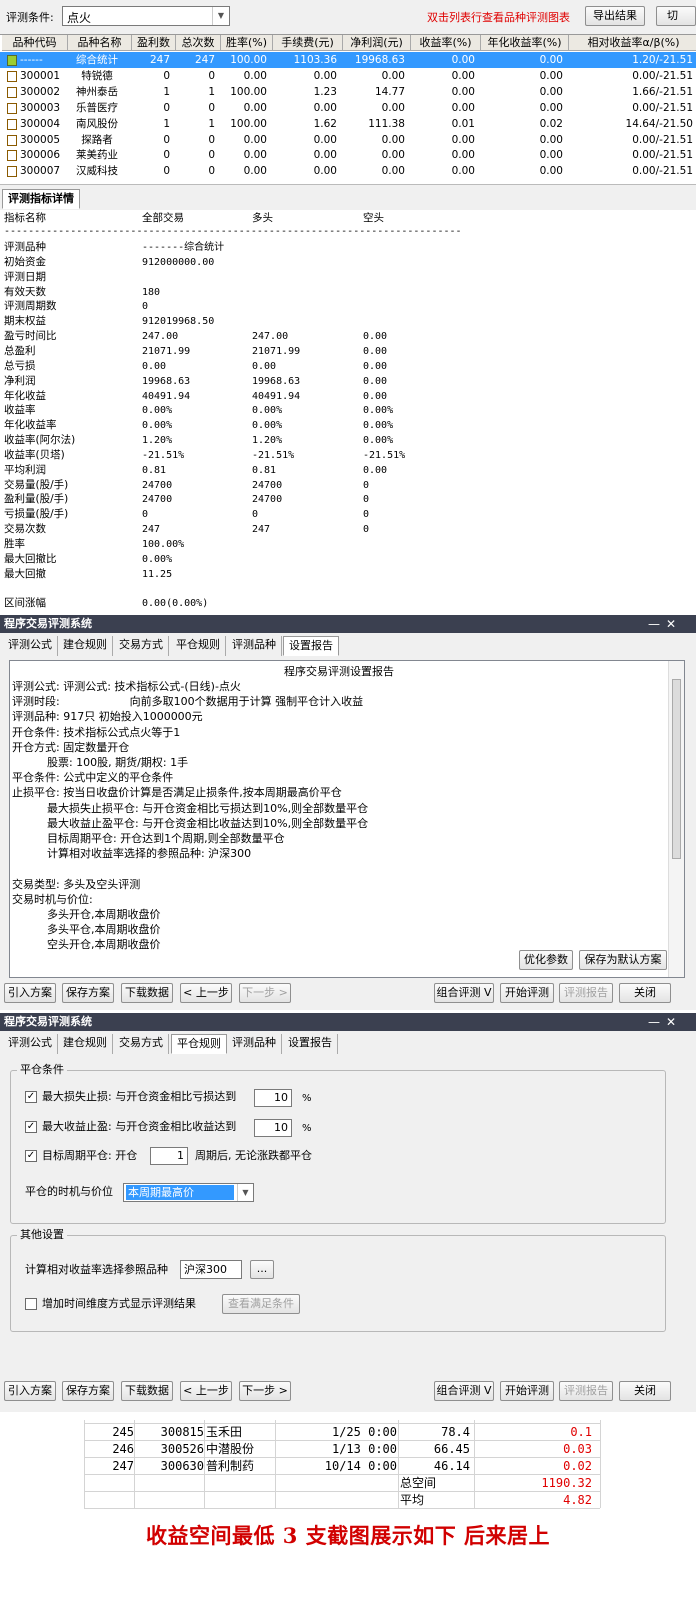 The image size is (696, 1616). I want to click on sheet-summary: 4.82, so click(577, 1500).